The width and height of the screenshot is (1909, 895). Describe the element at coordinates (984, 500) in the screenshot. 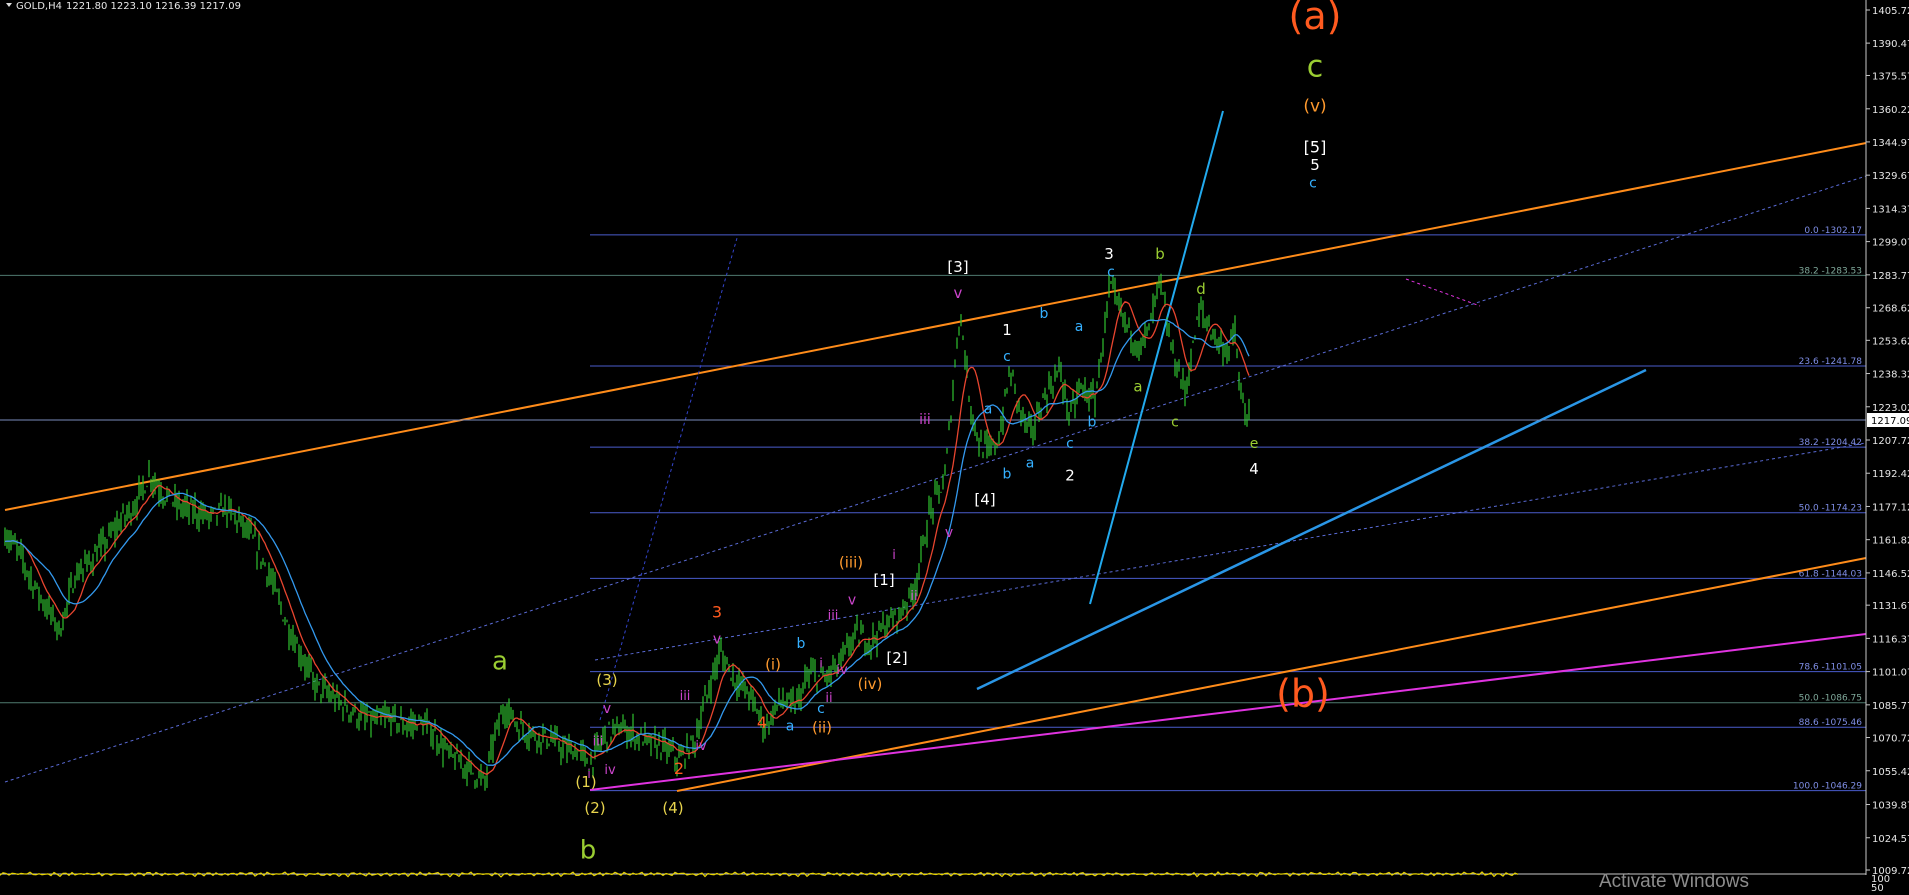

I see `wave-label: [4]` at that location.